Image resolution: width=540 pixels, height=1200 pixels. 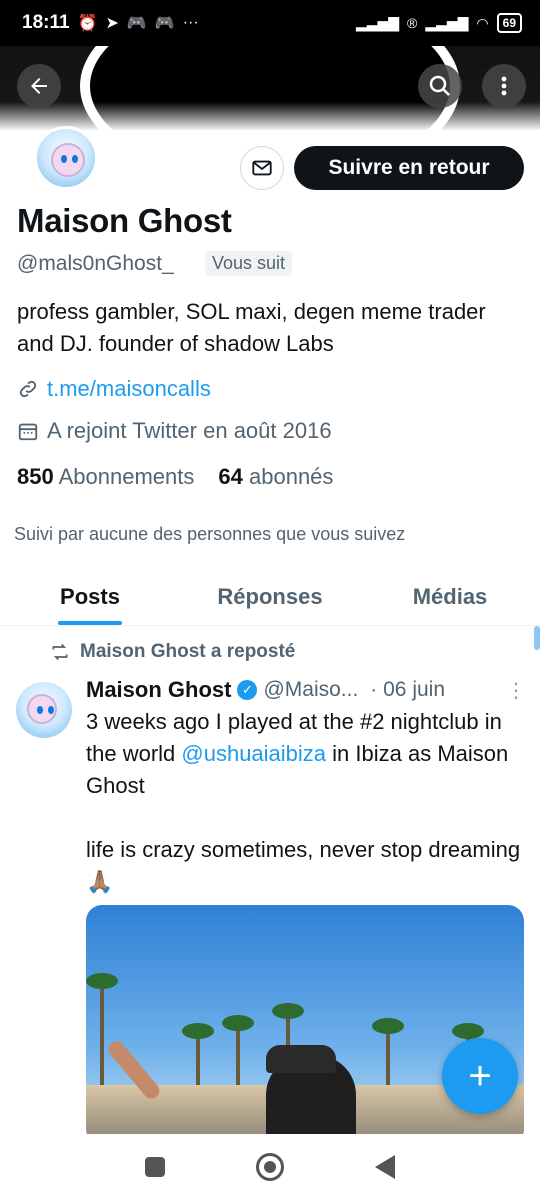 What do you see at coordinates (158, 690) in the screenshot?
I see `post-author-name: Maison Ghost` at bounding box center [158, 690].